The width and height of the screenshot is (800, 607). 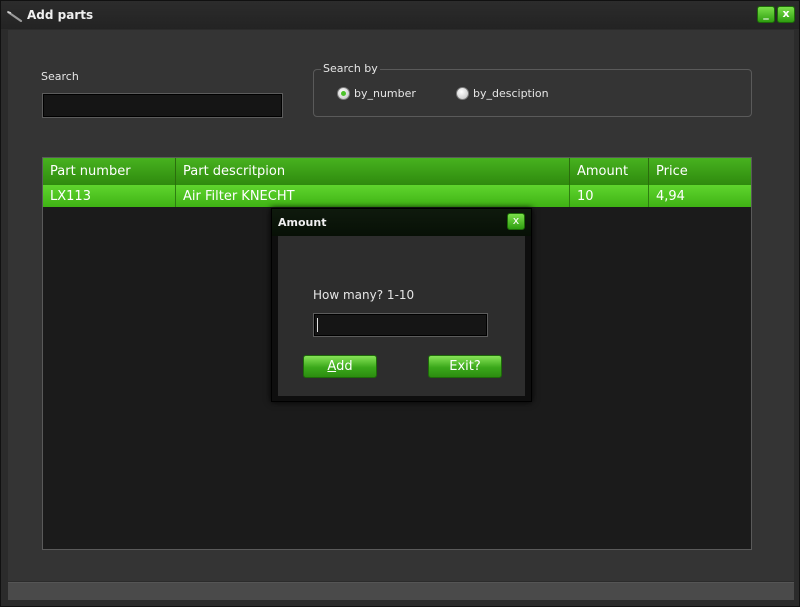 I want to click on window-title: Add parts, so click(x=60, y=15).